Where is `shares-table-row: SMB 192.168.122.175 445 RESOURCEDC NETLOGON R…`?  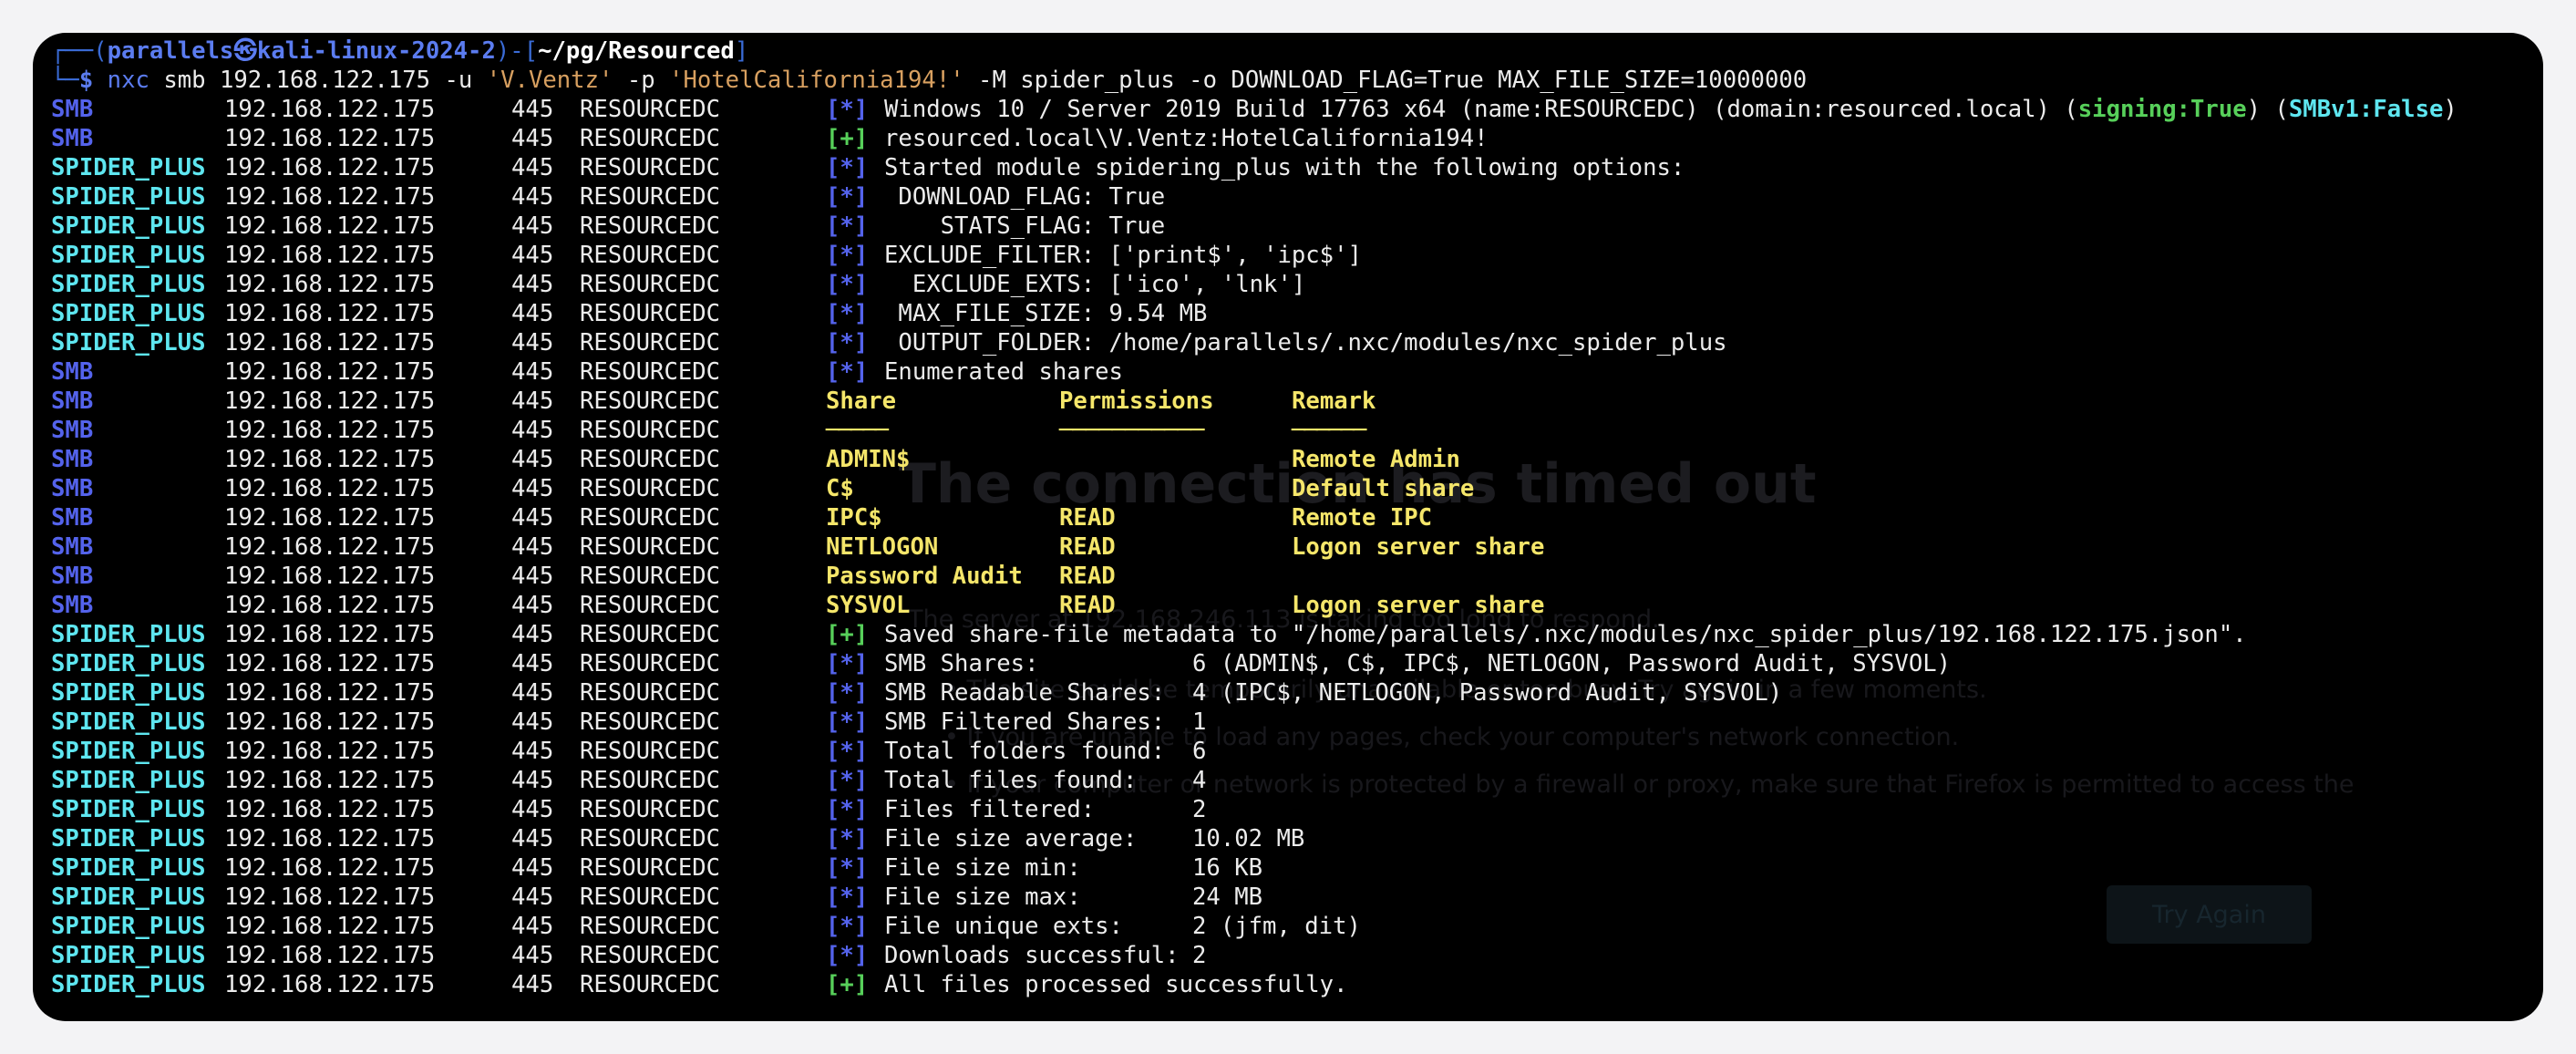
shares-table-row: SMB 192.168.122.175 445 RESOURCEDC NETLOGON R… is located at coordinates (798, 547).